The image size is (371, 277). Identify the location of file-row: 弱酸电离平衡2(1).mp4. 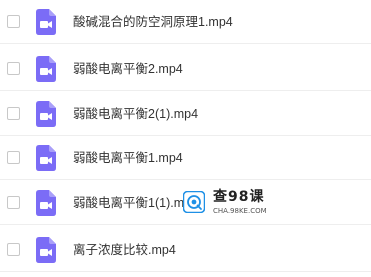
(185, 115).